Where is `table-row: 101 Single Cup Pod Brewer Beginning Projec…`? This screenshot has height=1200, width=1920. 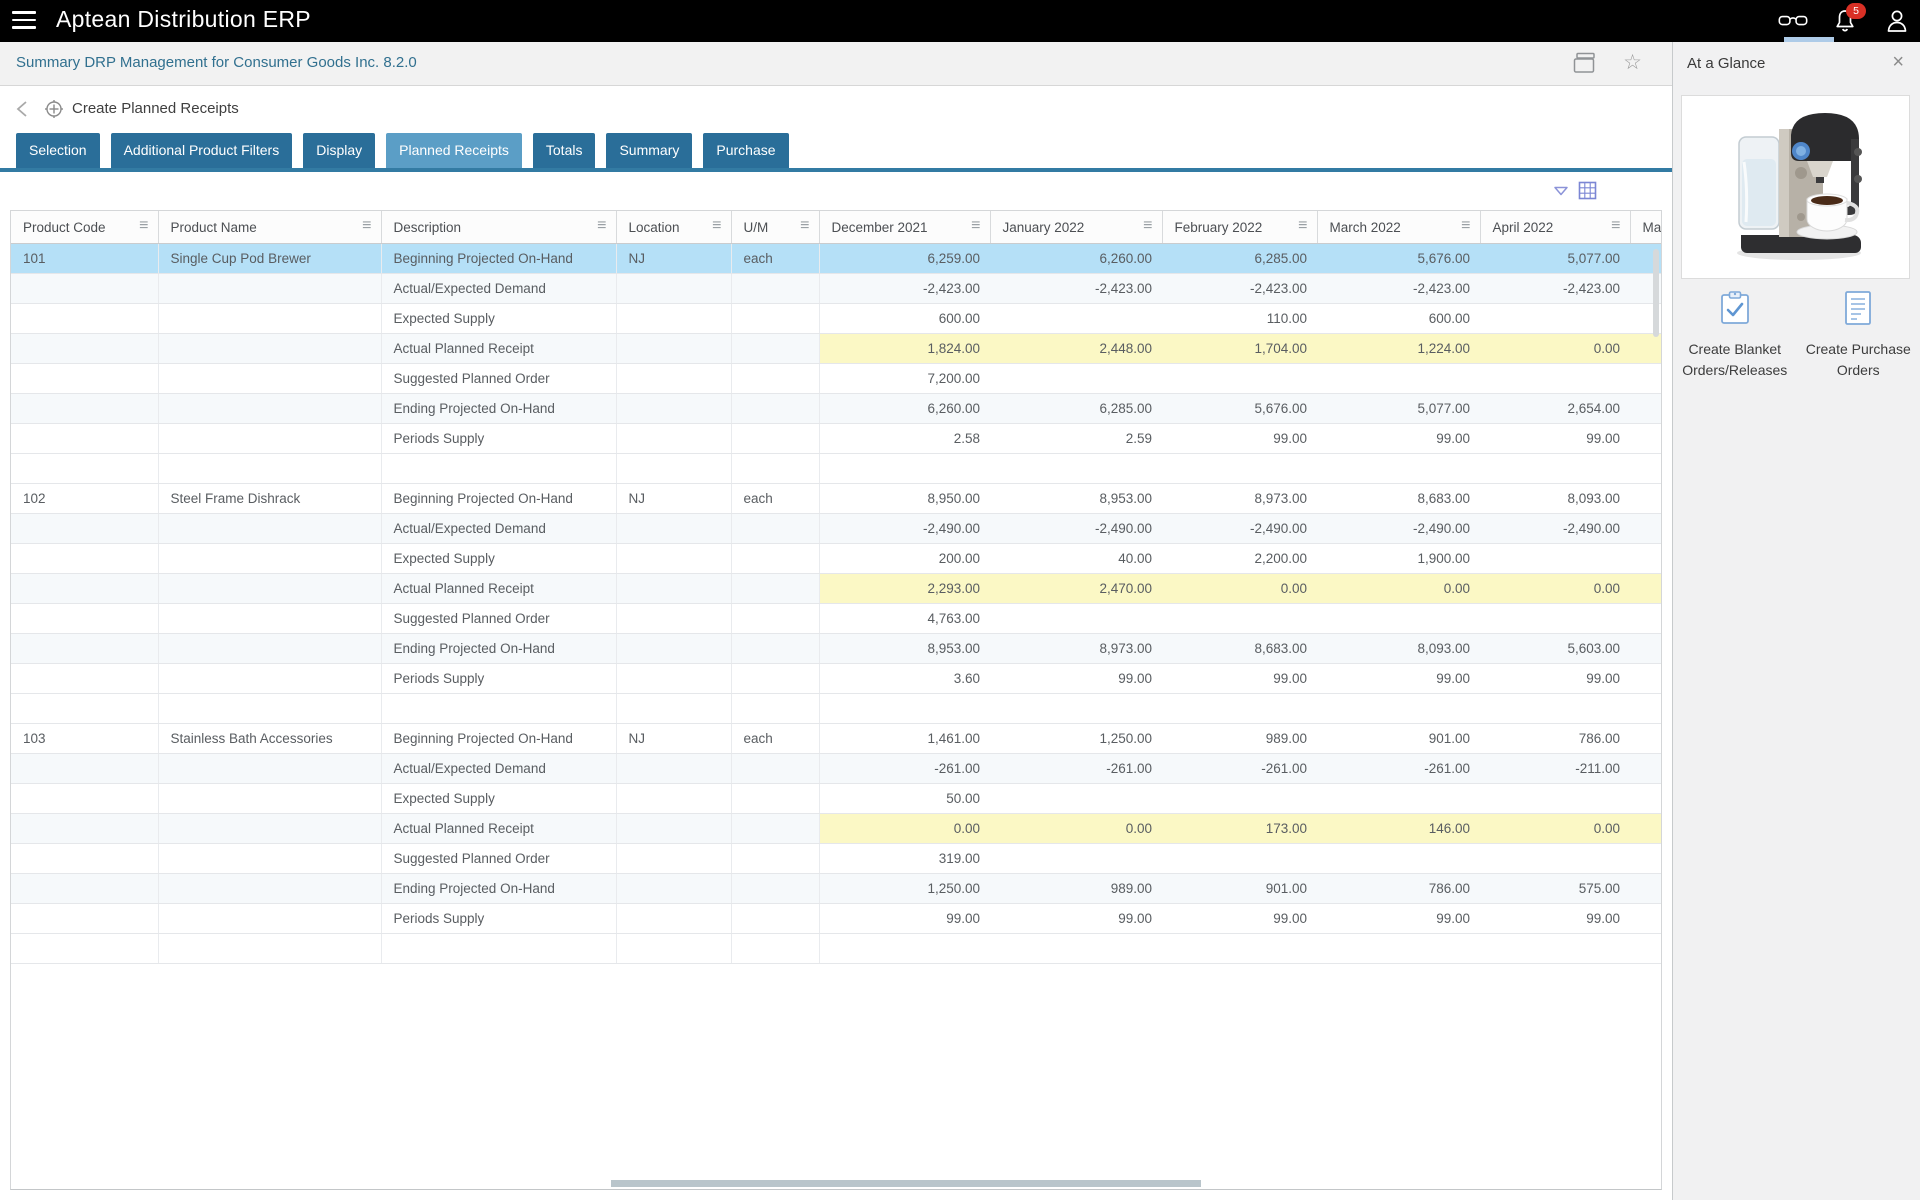 table-row: 101 Single Cup Pod Brewer Beginning Projec… is located at coordinates (836, 258).